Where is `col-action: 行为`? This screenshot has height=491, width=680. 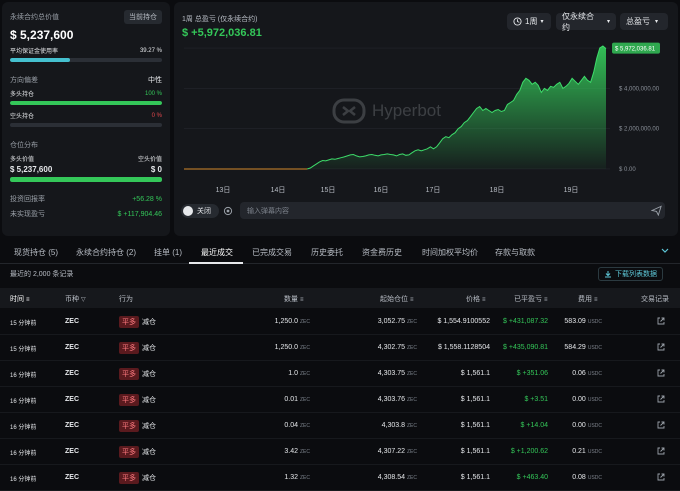
col-action: 行为 is located at coordinates (126, 299).